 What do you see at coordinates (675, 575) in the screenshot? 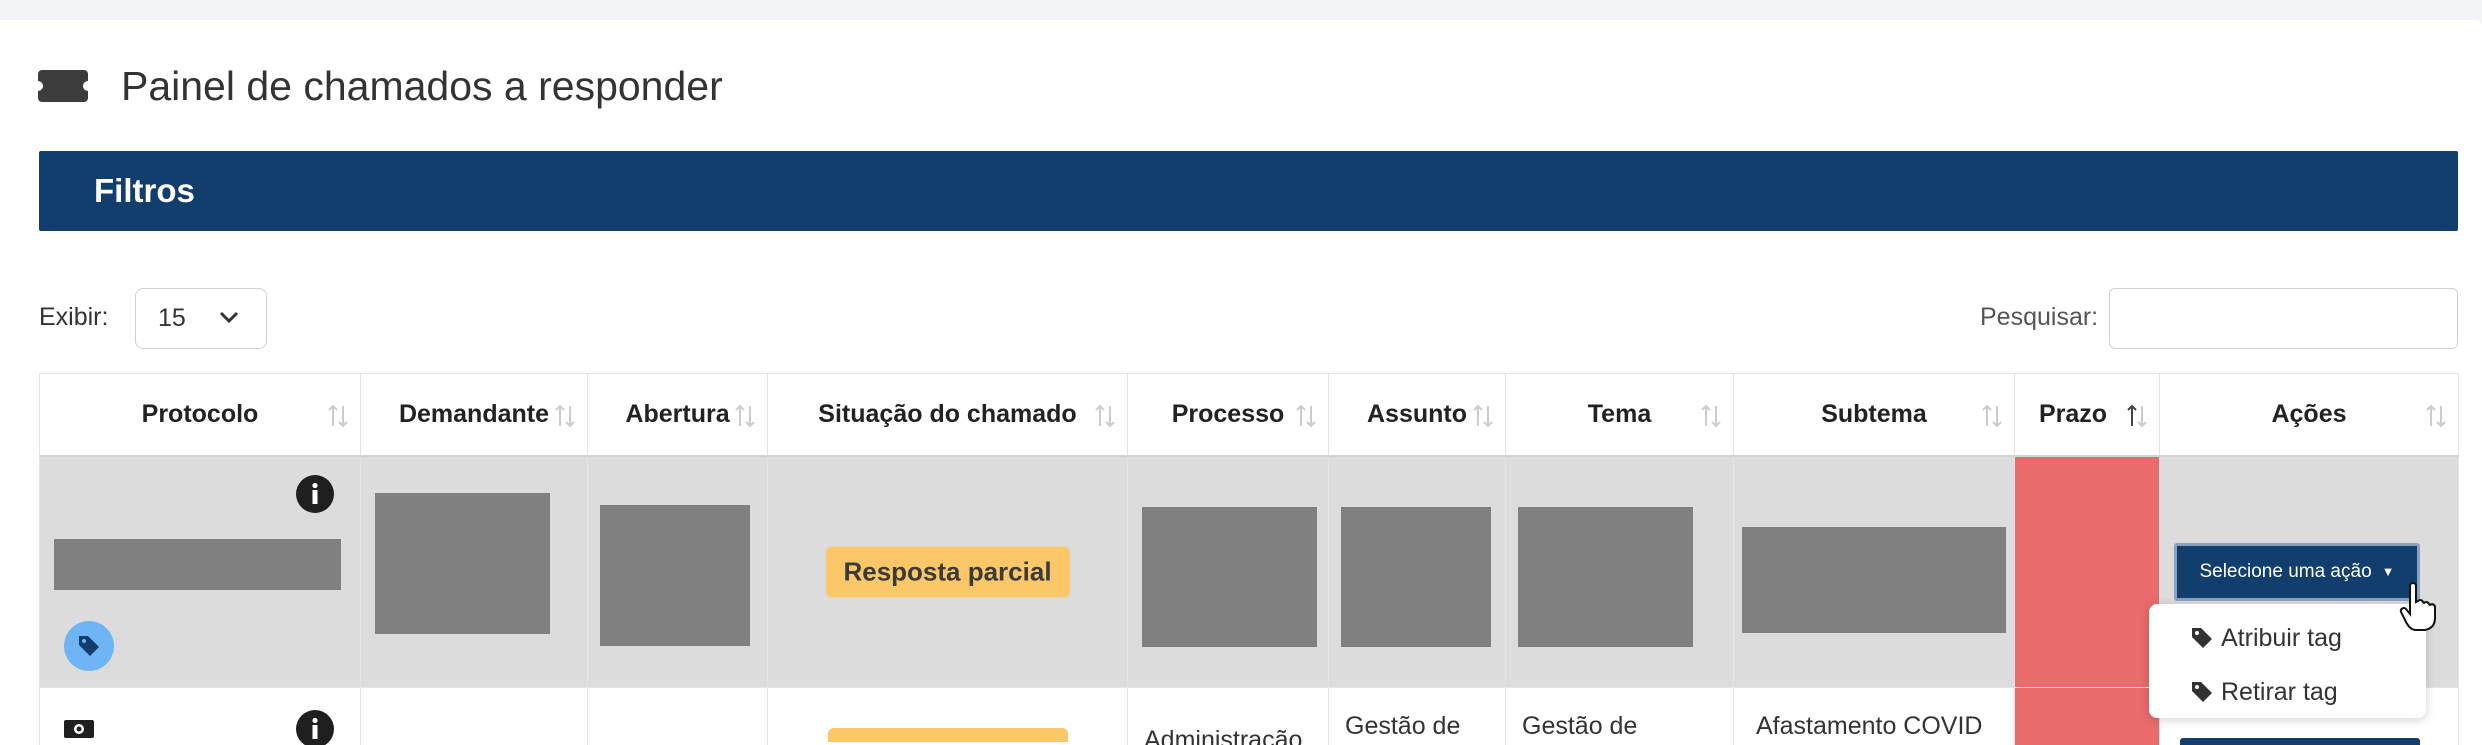
I see `redacted-abertura` at bounding box center [675, 575].